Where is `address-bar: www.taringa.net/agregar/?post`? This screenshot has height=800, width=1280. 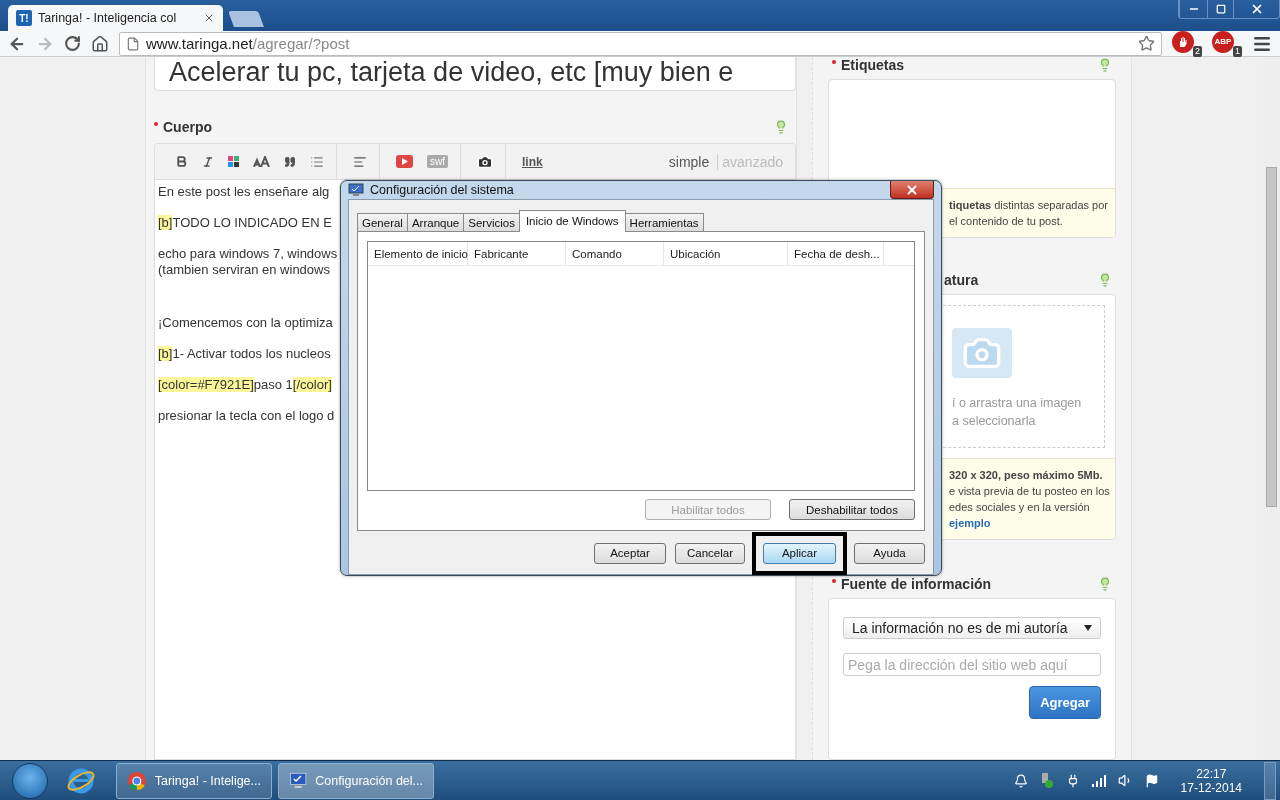 address-bar: www.taringa.net/agregar/?post is located at coordinates (640, 43).